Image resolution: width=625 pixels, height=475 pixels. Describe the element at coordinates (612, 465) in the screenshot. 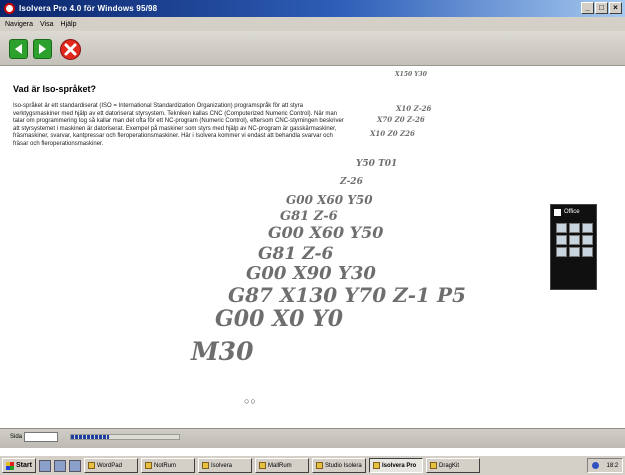

I see `clock: 18:2` at that location.